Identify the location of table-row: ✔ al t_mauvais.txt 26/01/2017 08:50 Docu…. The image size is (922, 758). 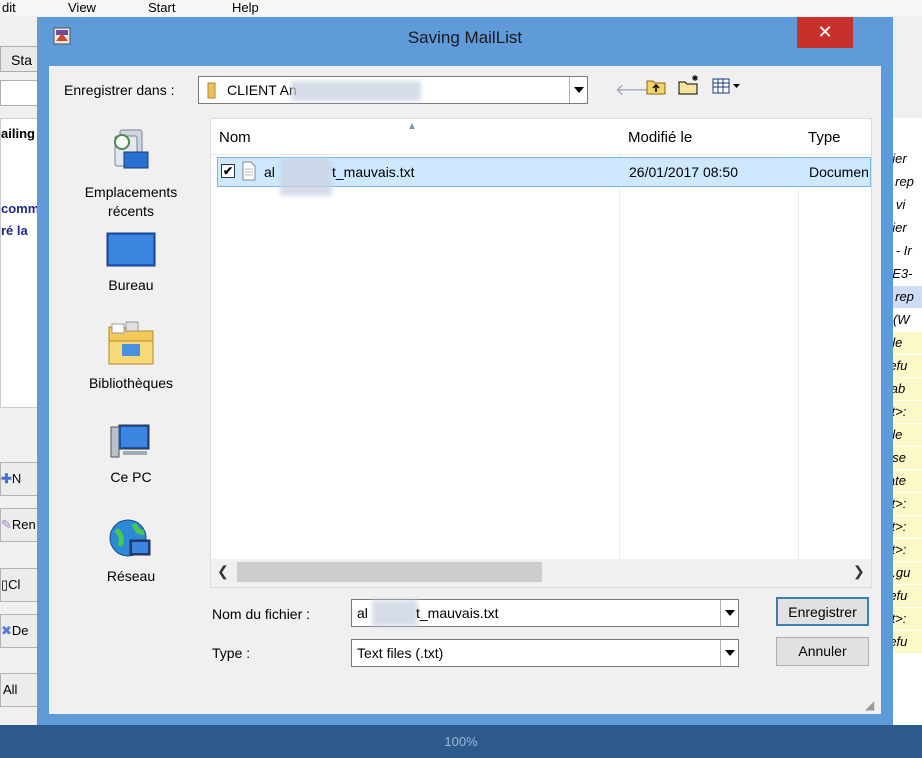
(544, 176).